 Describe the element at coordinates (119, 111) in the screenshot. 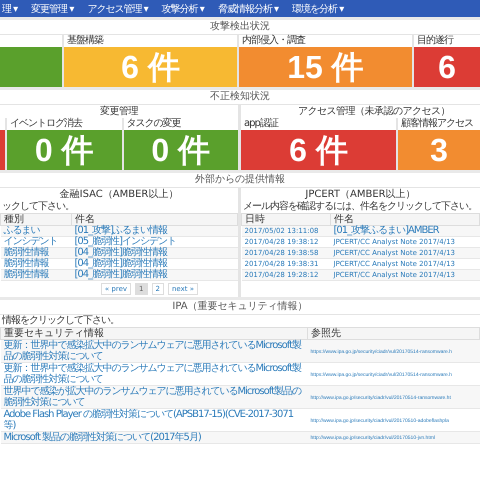

I see `group-title: 変更管理` at that location.